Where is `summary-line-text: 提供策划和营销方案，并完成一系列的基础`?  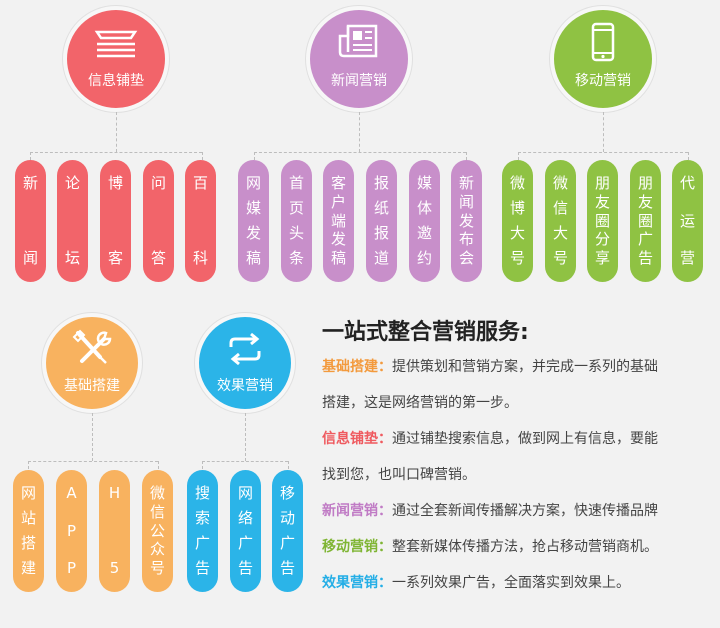 summary-line-text: 提供策划和营销方案，并完成一系列的基础 is located at coordinates (525, 367).